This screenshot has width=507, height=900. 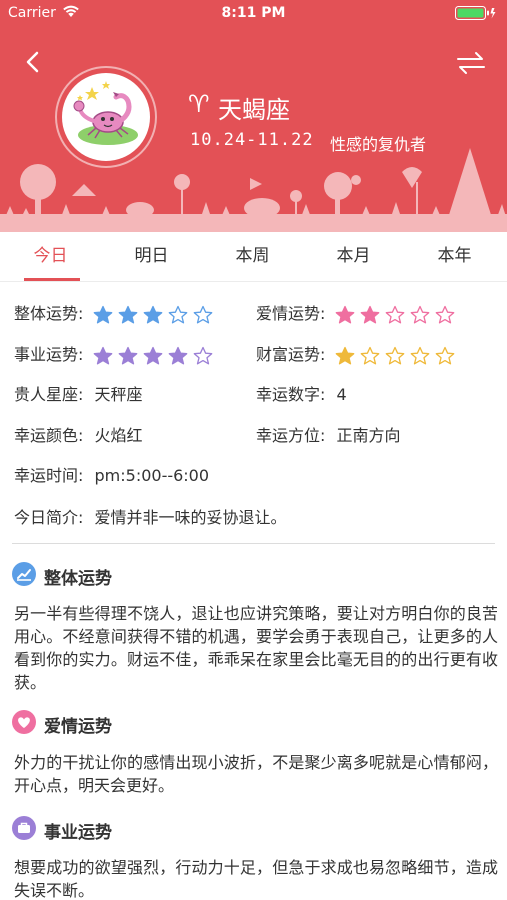 What do you see at coordinates (118, 394) in the screenshot?
I see `noble-sign-value: 天秤座` at bounding box center [118, 394].